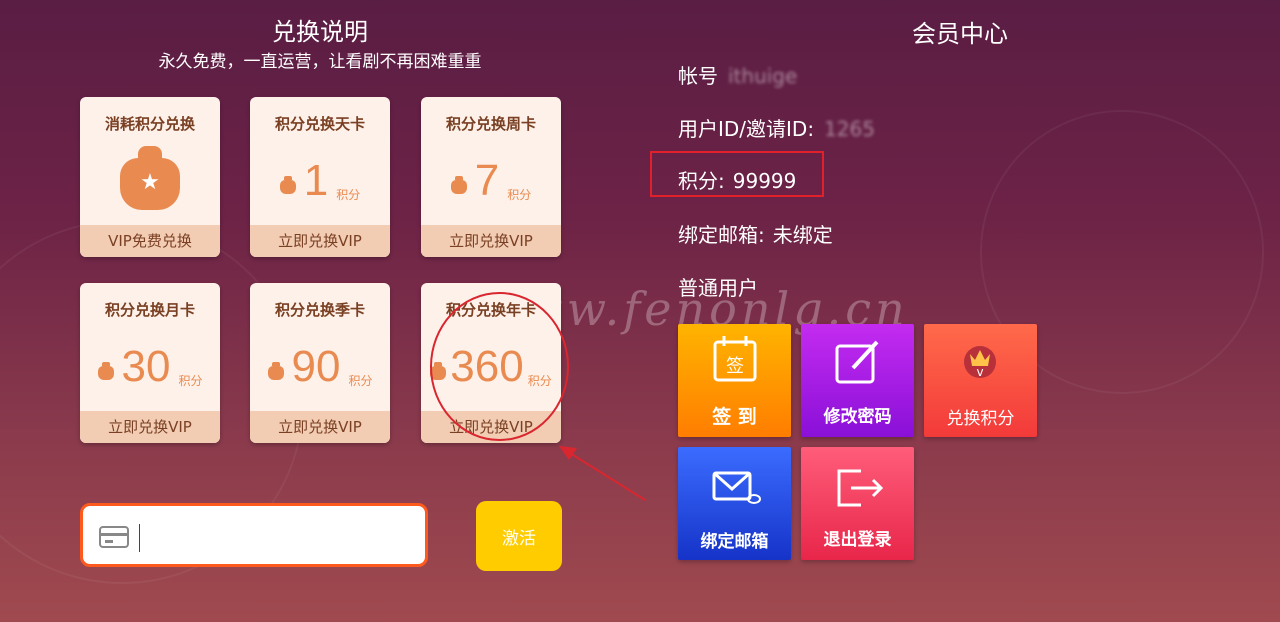 The height and width of the screenshot is (622, 1280). What do you see at coordinates (802, 235) in the screenshot?
I see `email-value: 未绑定` at bounding box center [802, 235].